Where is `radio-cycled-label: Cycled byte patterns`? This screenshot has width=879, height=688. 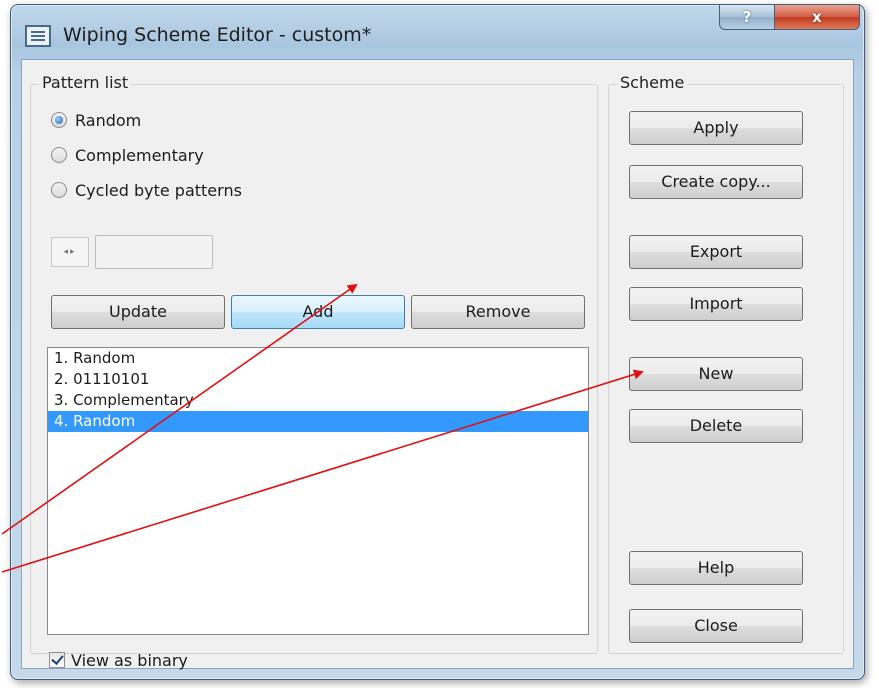 radio-cycled-label: Cycled byte patterns is located at coordinates (158, 190).